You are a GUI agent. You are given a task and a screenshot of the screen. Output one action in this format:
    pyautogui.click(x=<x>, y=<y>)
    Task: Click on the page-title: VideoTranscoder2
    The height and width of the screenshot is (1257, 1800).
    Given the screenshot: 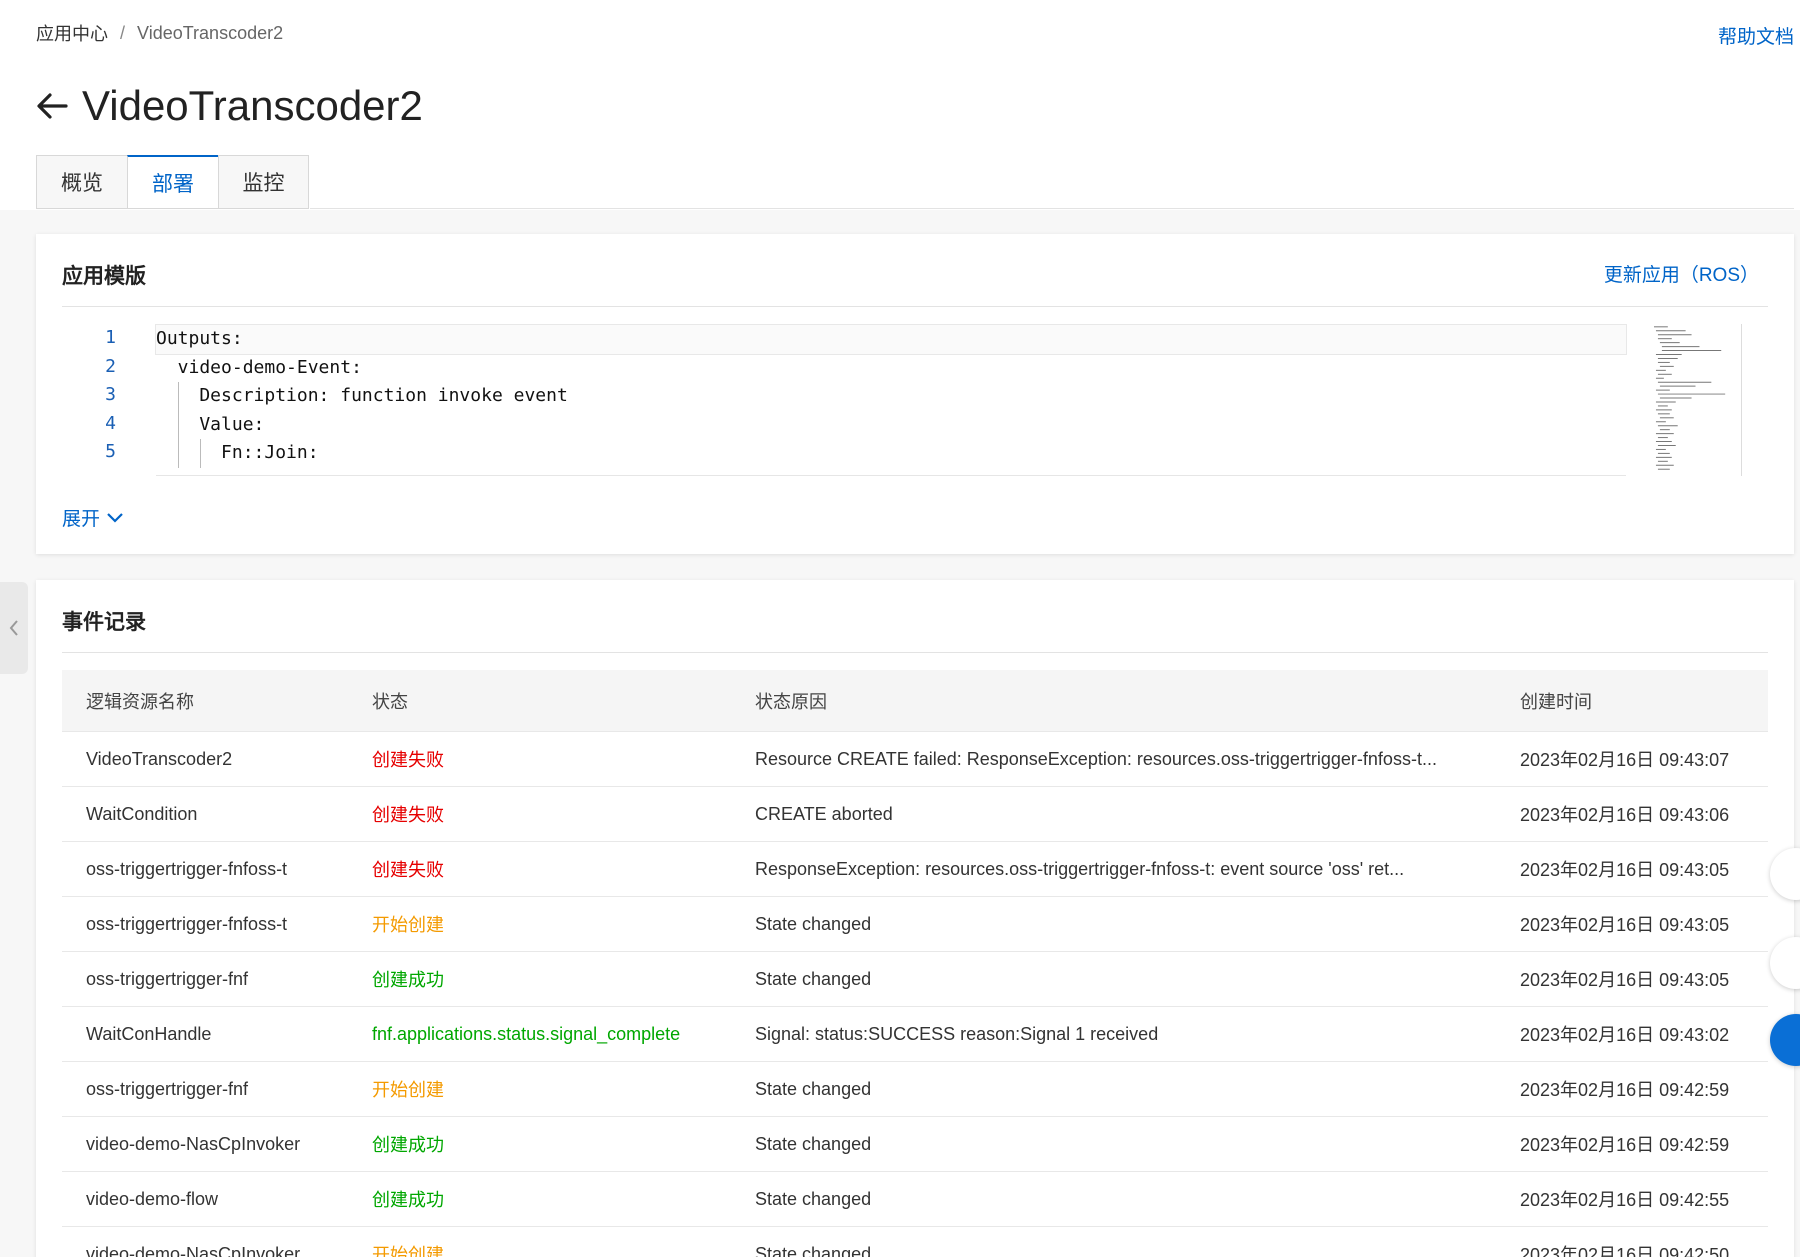 What is the action you would take?
    pyautogui.click(x=252, y=105)
    